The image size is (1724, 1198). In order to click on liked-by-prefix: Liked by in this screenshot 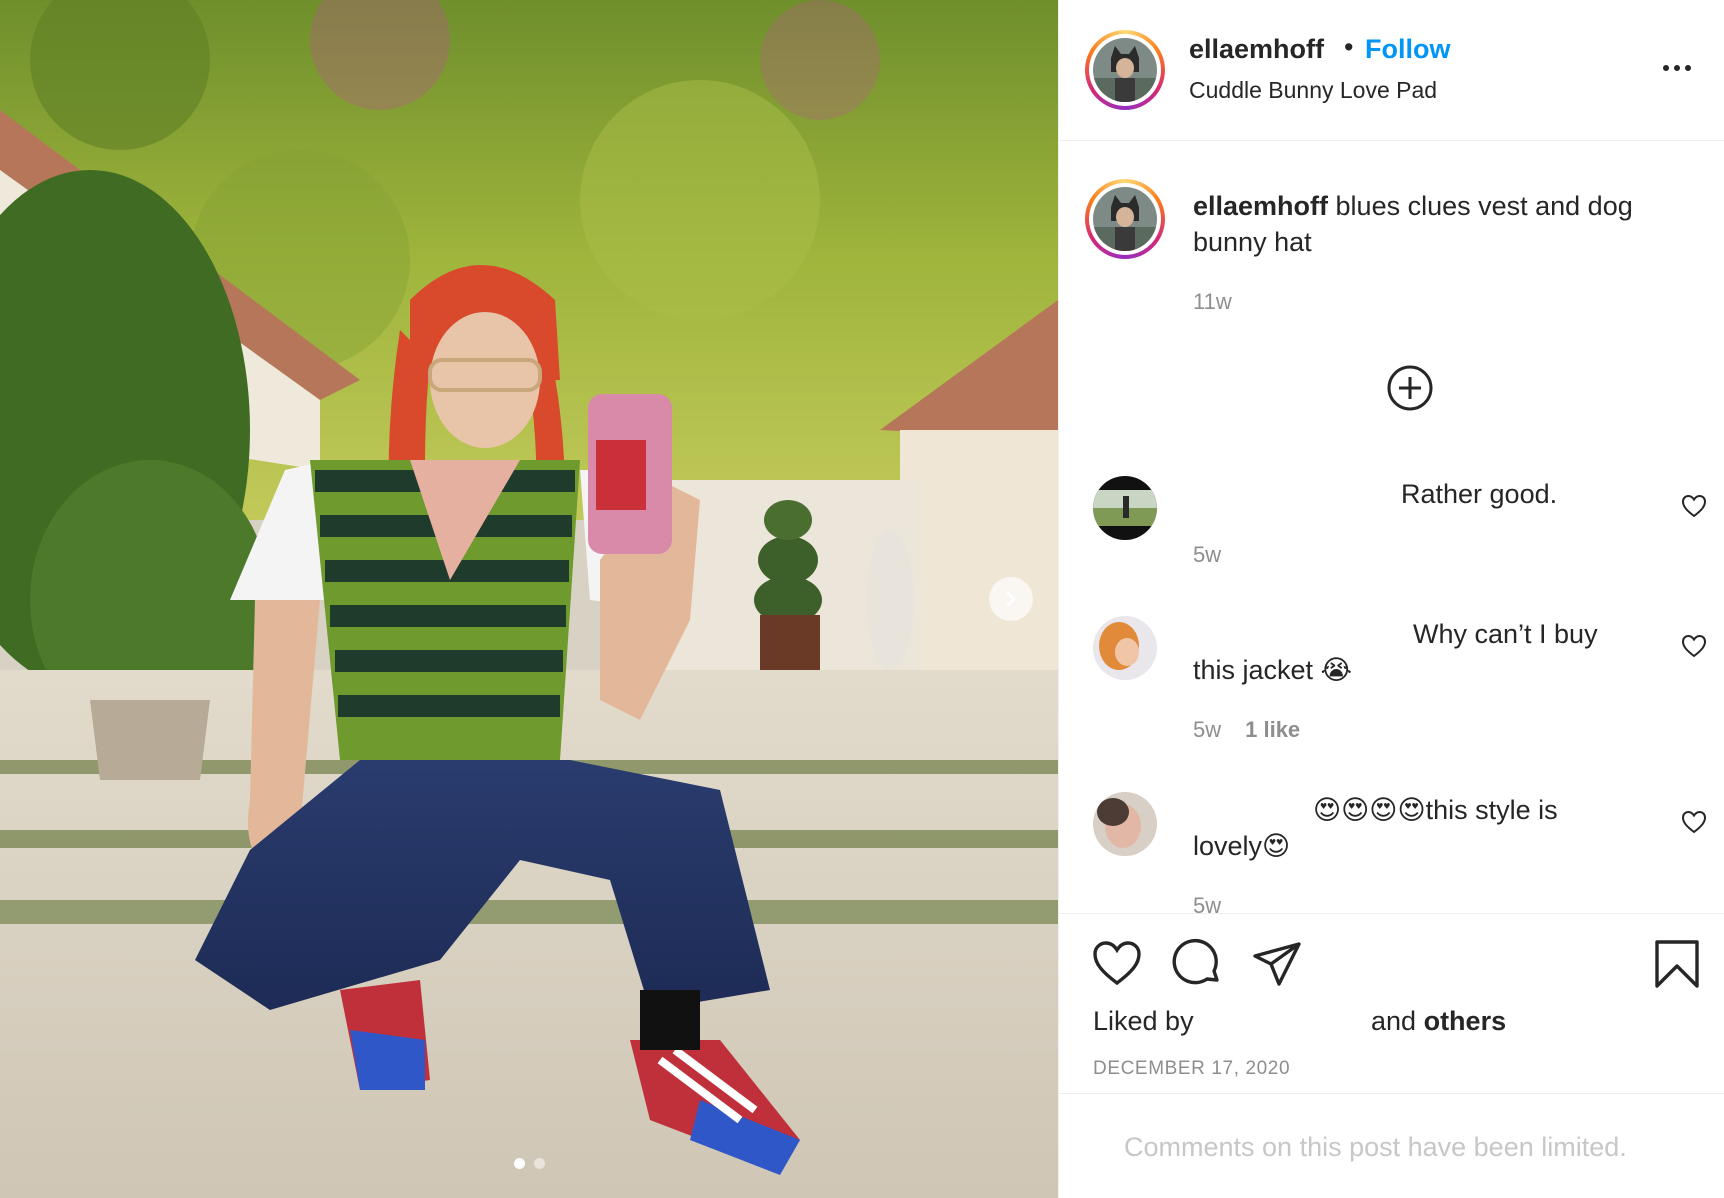, I will do `click(1143, 1021)`.